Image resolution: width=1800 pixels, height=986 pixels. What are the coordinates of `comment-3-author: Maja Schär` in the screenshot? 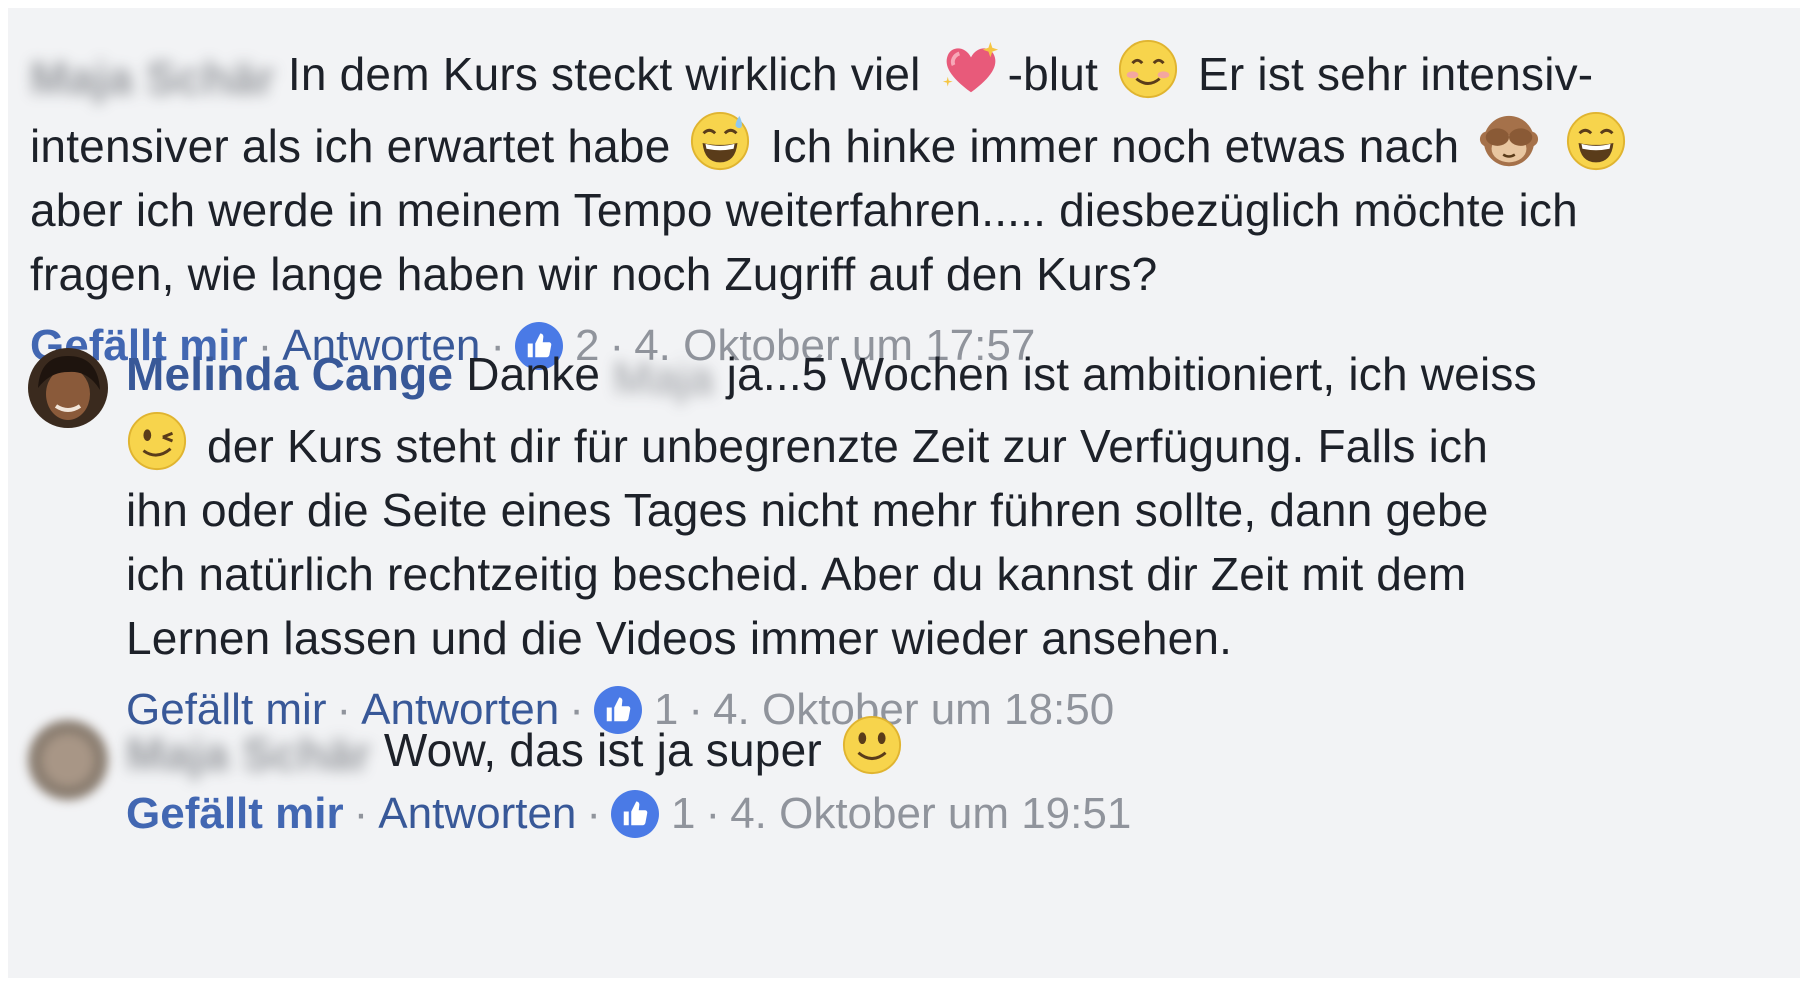 It's located at (248, 754).